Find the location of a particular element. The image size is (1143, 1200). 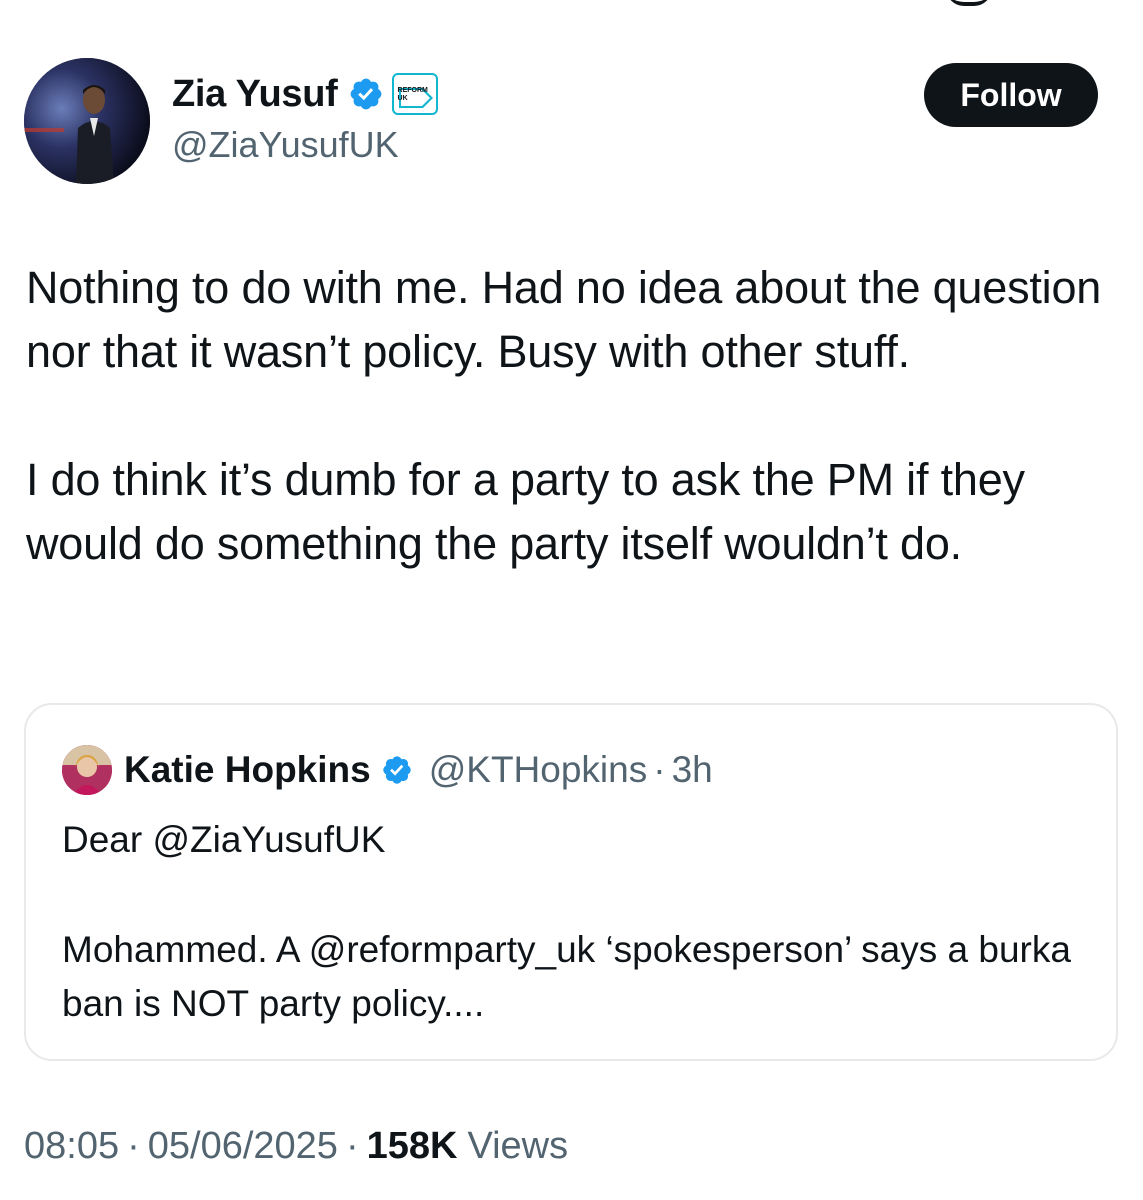

quoted-author-name: Katie Hopkins is located at coordinates (247, 769).